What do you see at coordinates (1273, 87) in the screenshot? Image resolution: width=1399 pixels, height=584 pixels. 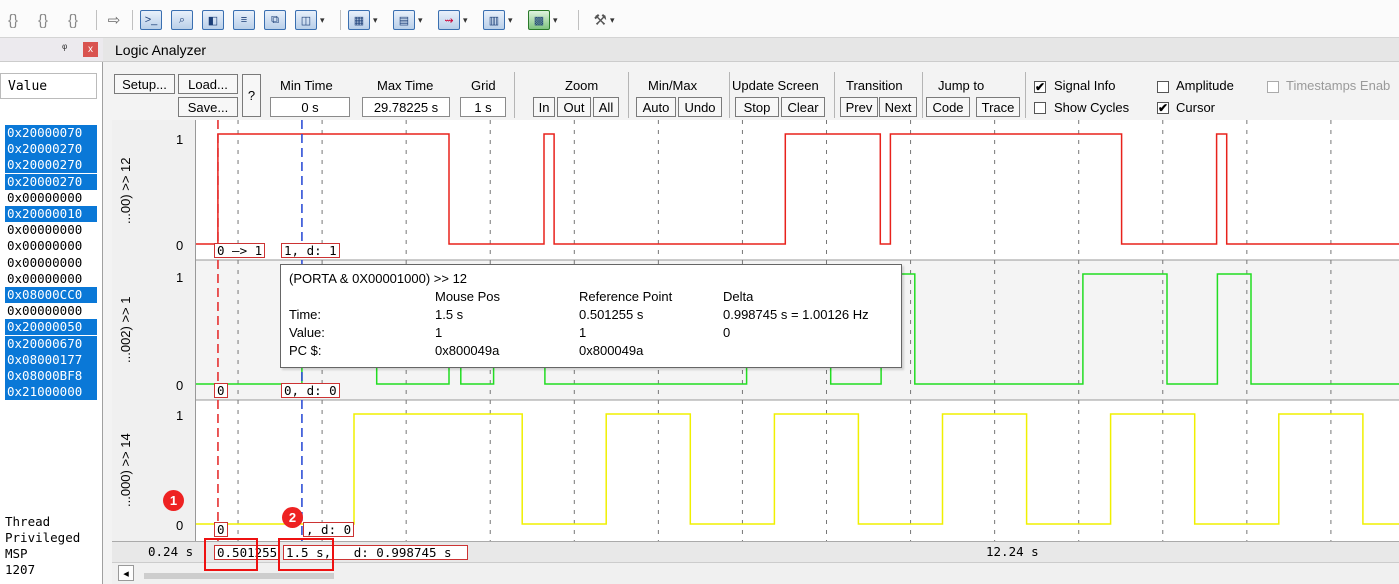 I see `timestamps-checkbox` at bounding box center [1273, 87].